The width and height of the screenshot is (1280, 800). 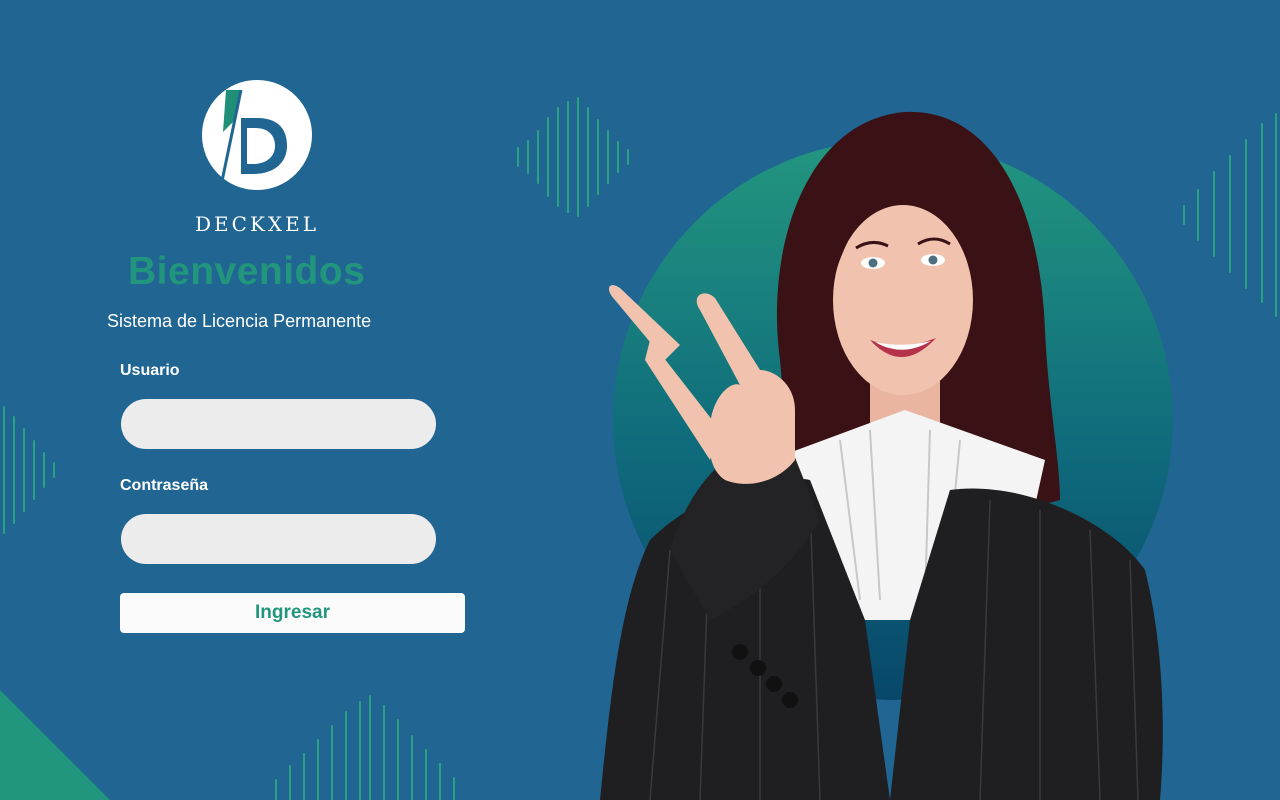 What do you see at coordinates (257, 135) in the screenshot?
I see `deckxel-logo` at bounding box center [257, 135].